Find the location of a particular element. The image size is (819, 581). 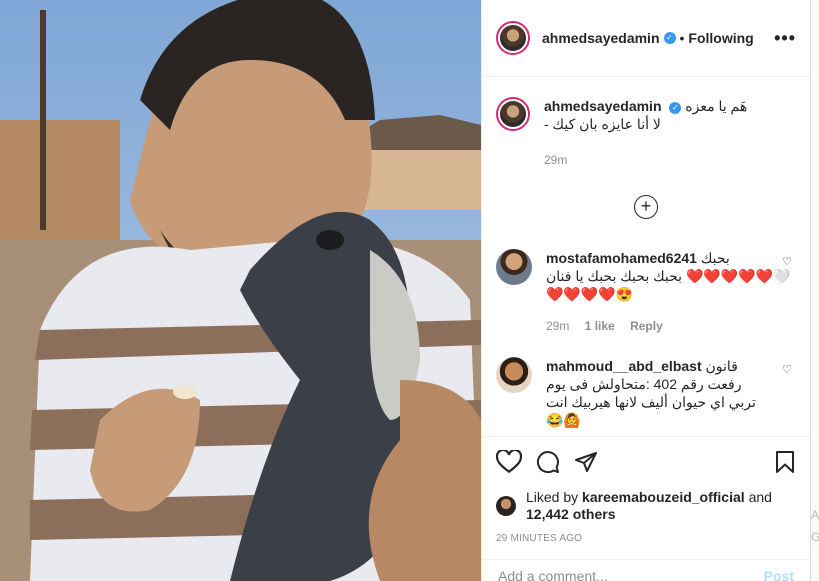

comment-icon is located at coordinates (548, 462).